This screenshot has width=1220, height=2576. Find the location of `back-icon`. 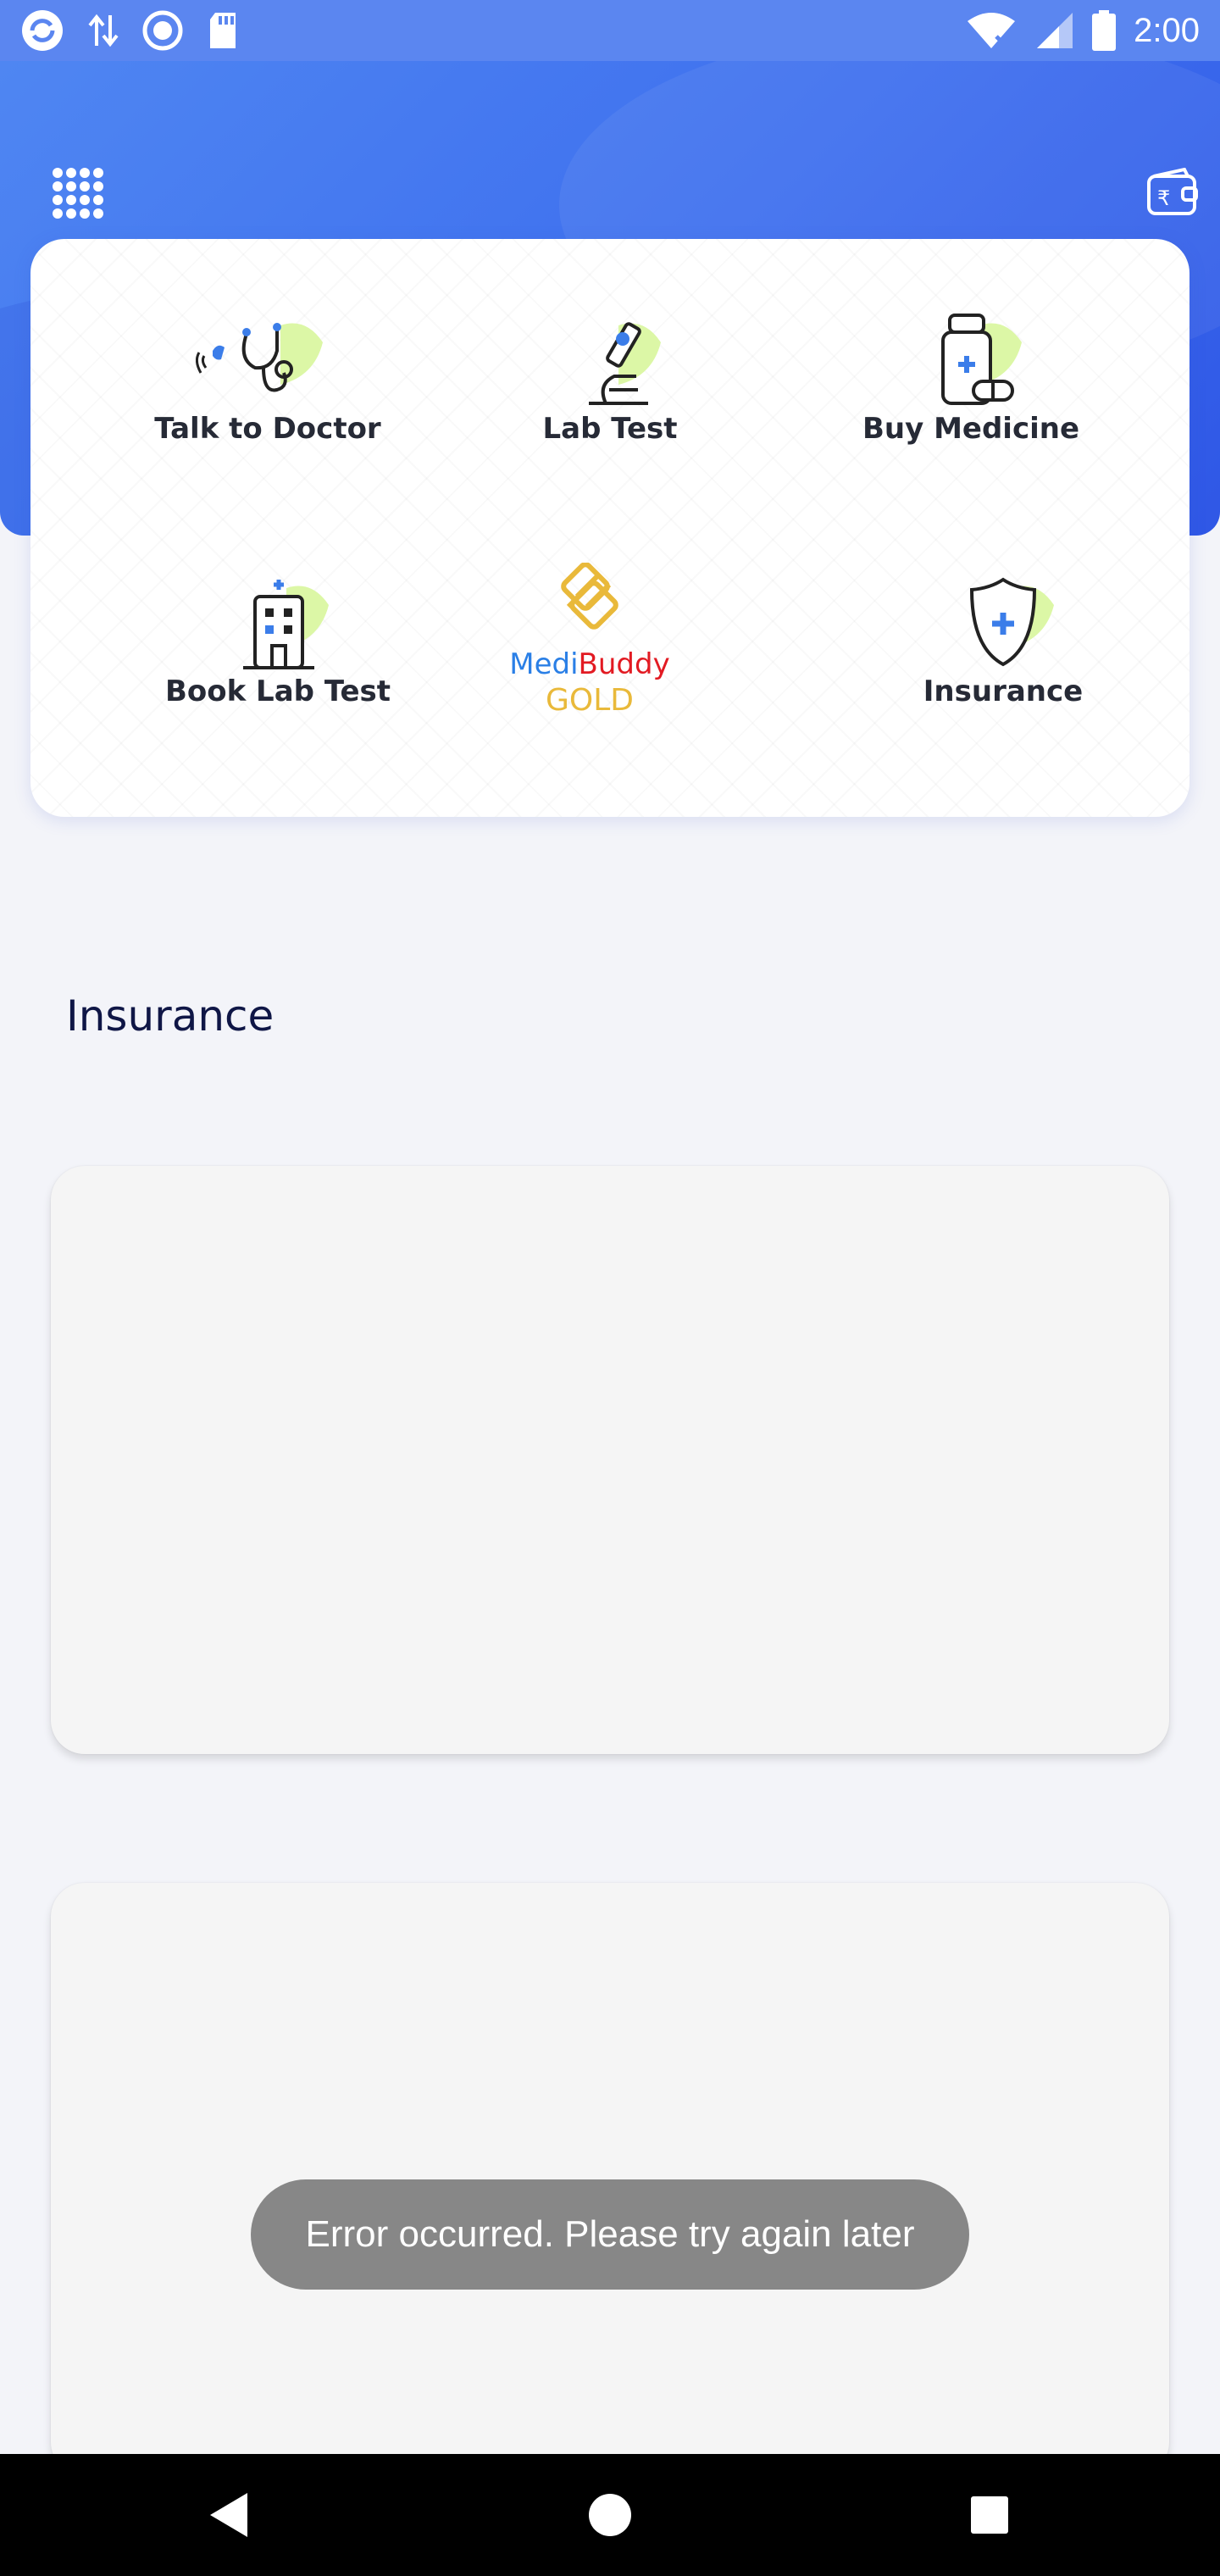

back-icon is located at coordinates (230, 2514).